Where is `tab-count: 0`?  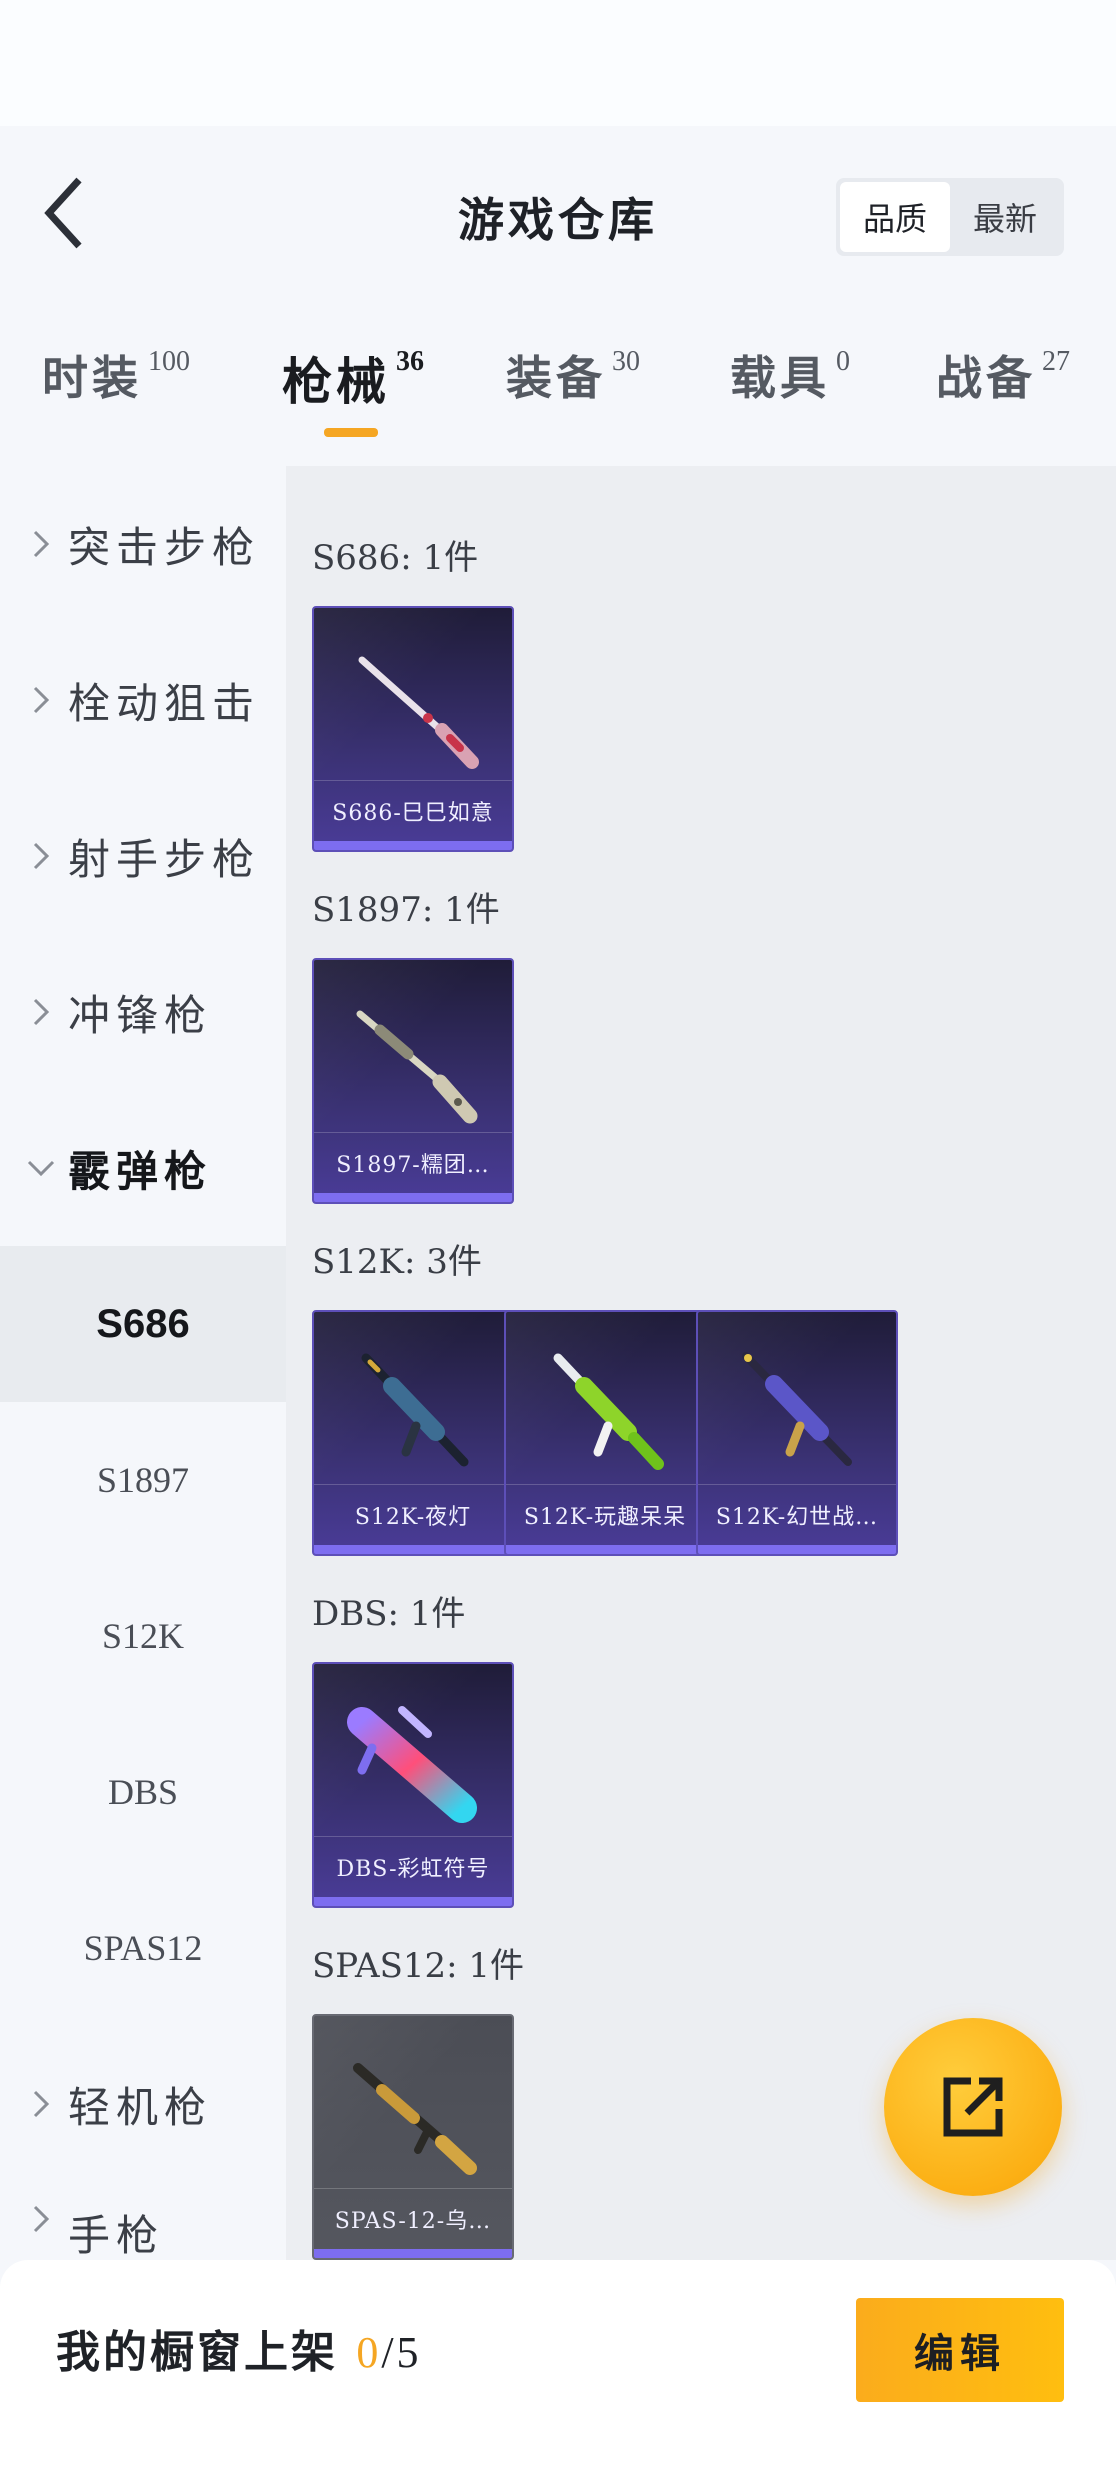 tab-count: 0 is located at coordinates (843, 361).